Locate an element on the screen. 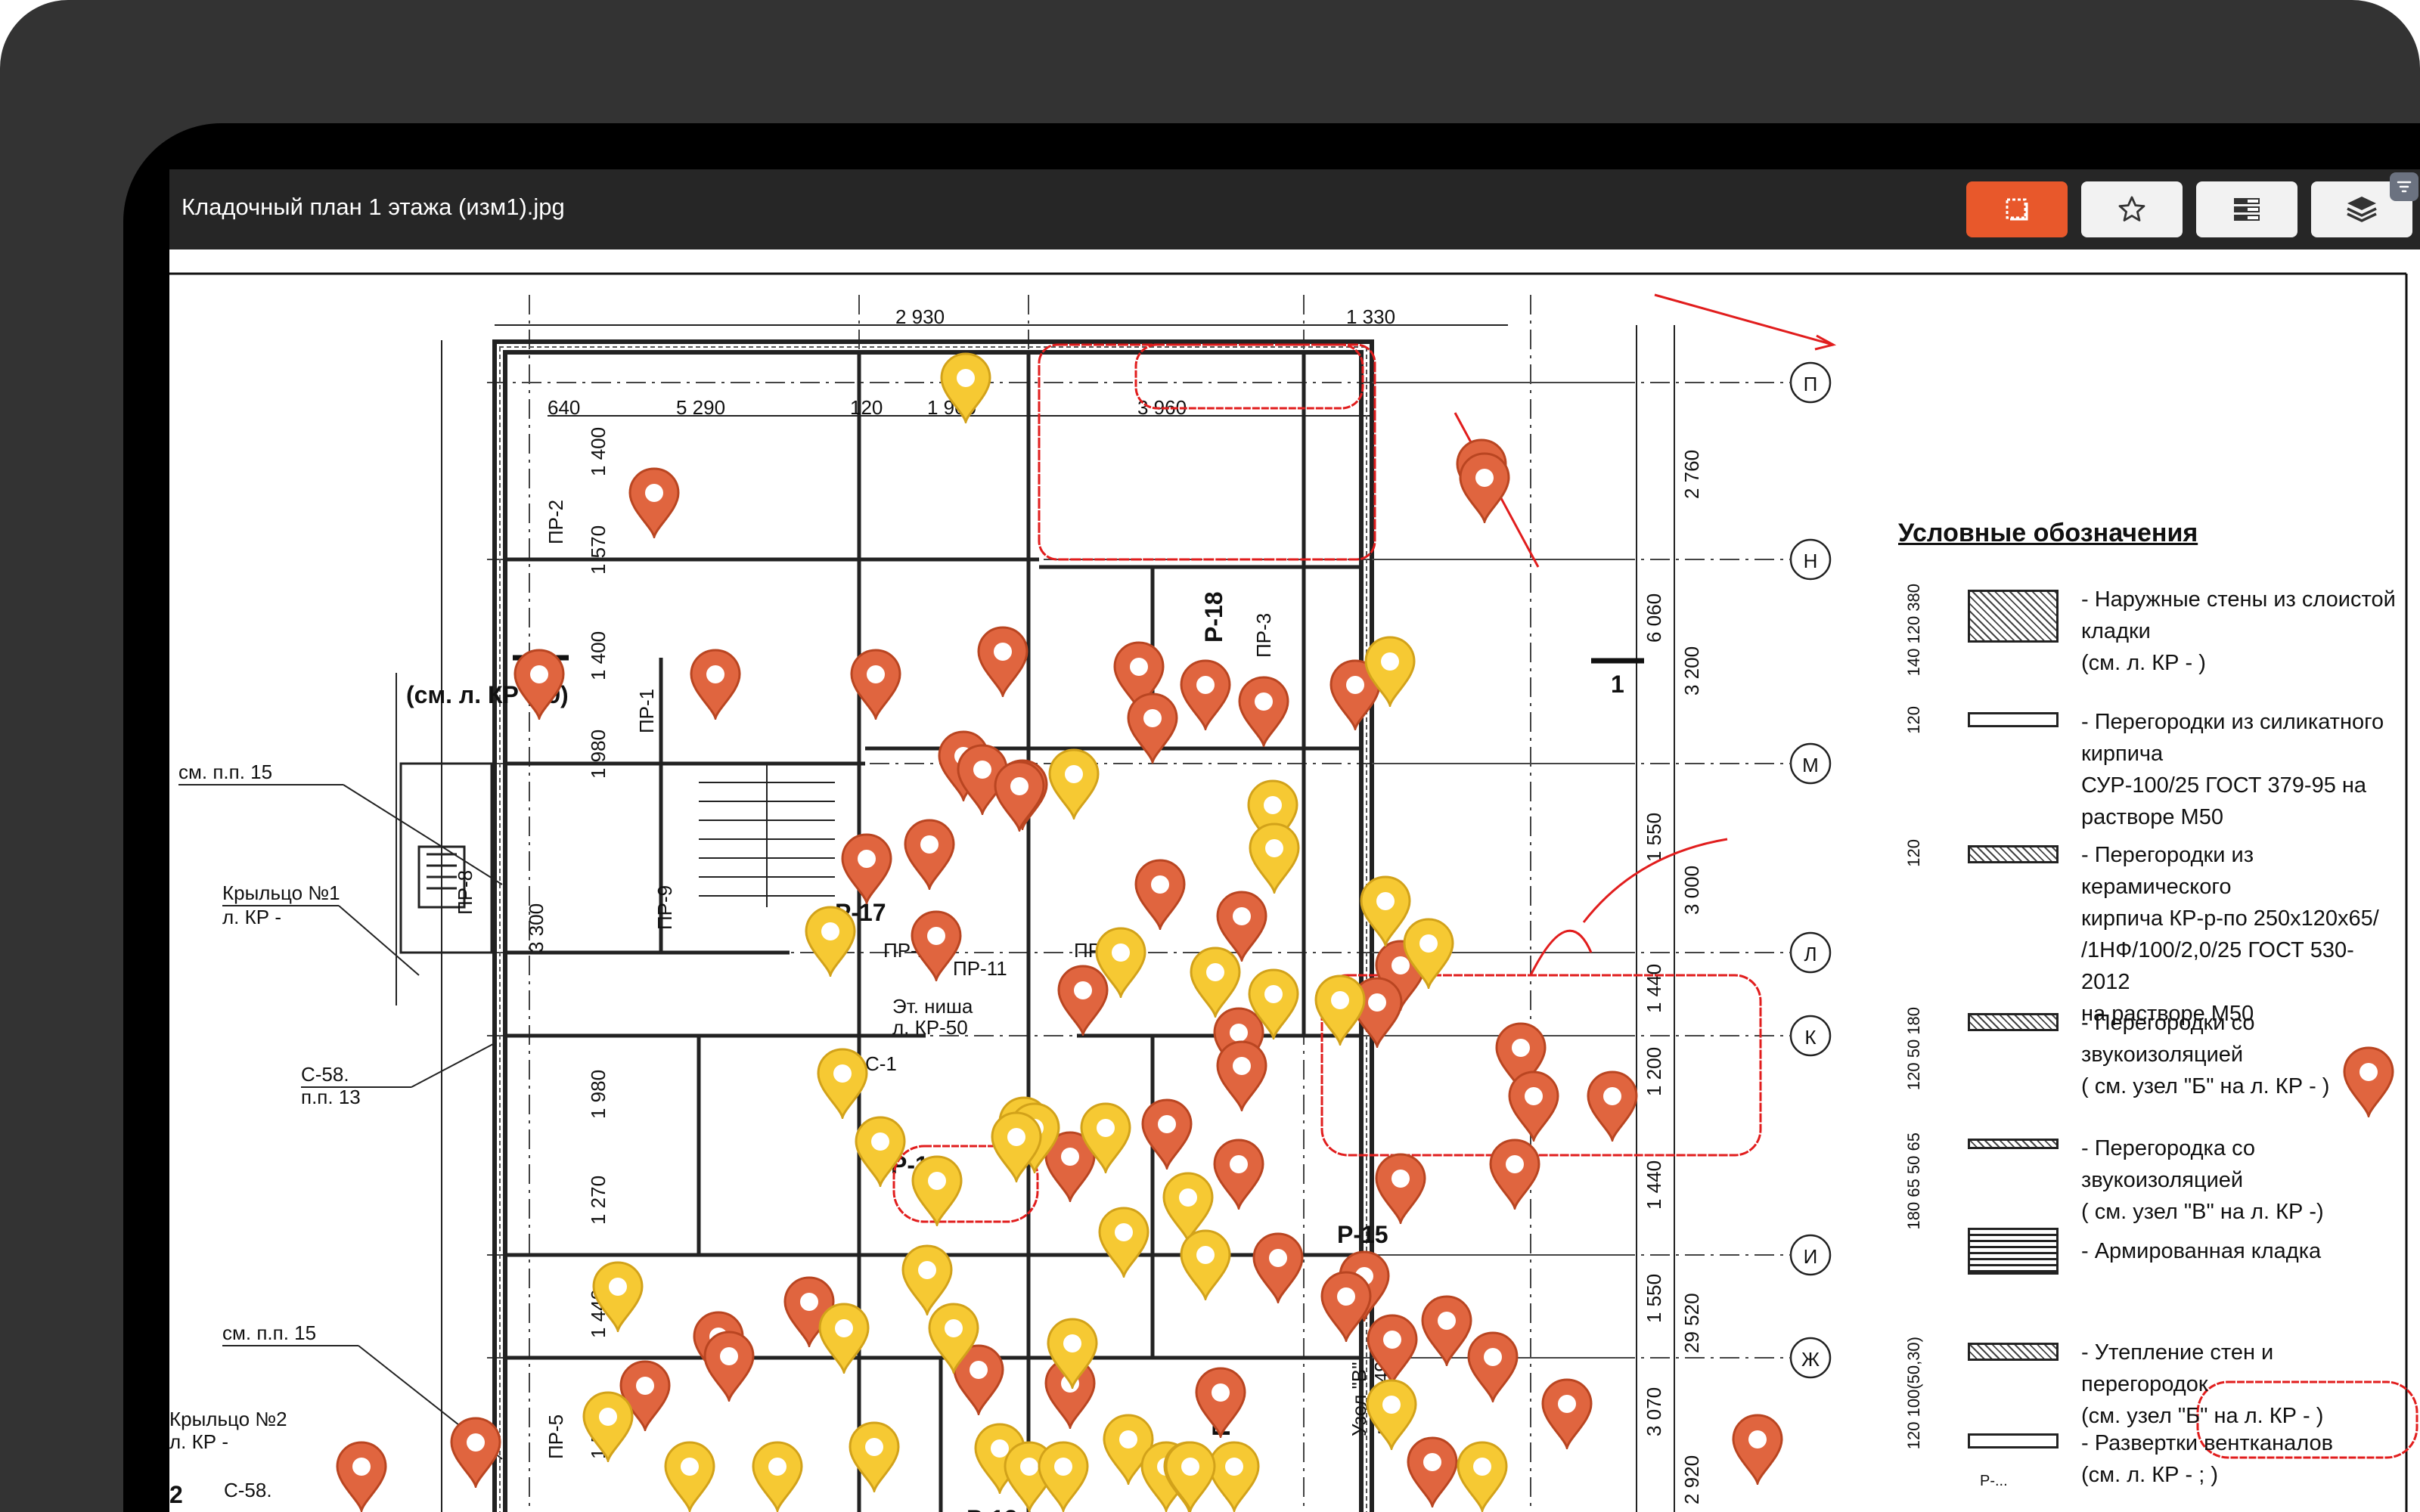 The image size is (2420, 1512). legend-text: - Развертки вентканалов (см. л. КР - ; ) is located at coordinates (2207, 1459).